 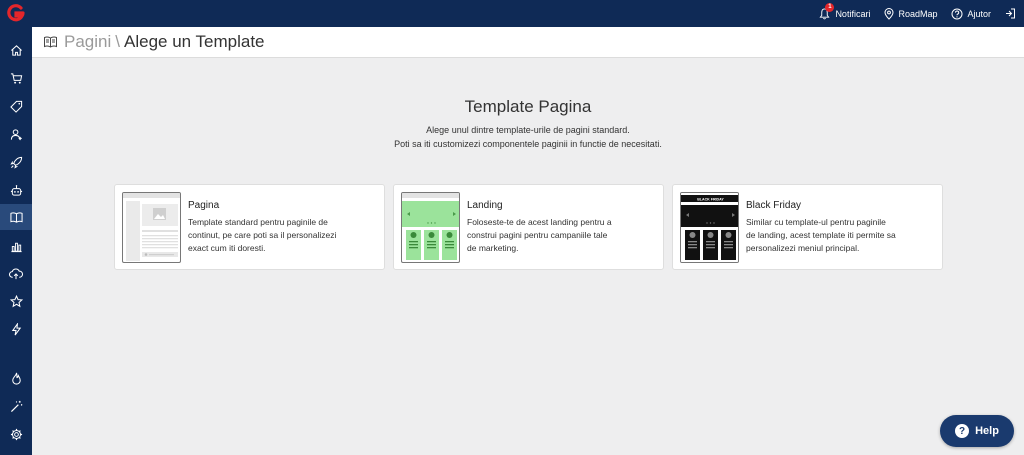 I want to click on sidebar-item-favorites, so click(x=16, y=301).